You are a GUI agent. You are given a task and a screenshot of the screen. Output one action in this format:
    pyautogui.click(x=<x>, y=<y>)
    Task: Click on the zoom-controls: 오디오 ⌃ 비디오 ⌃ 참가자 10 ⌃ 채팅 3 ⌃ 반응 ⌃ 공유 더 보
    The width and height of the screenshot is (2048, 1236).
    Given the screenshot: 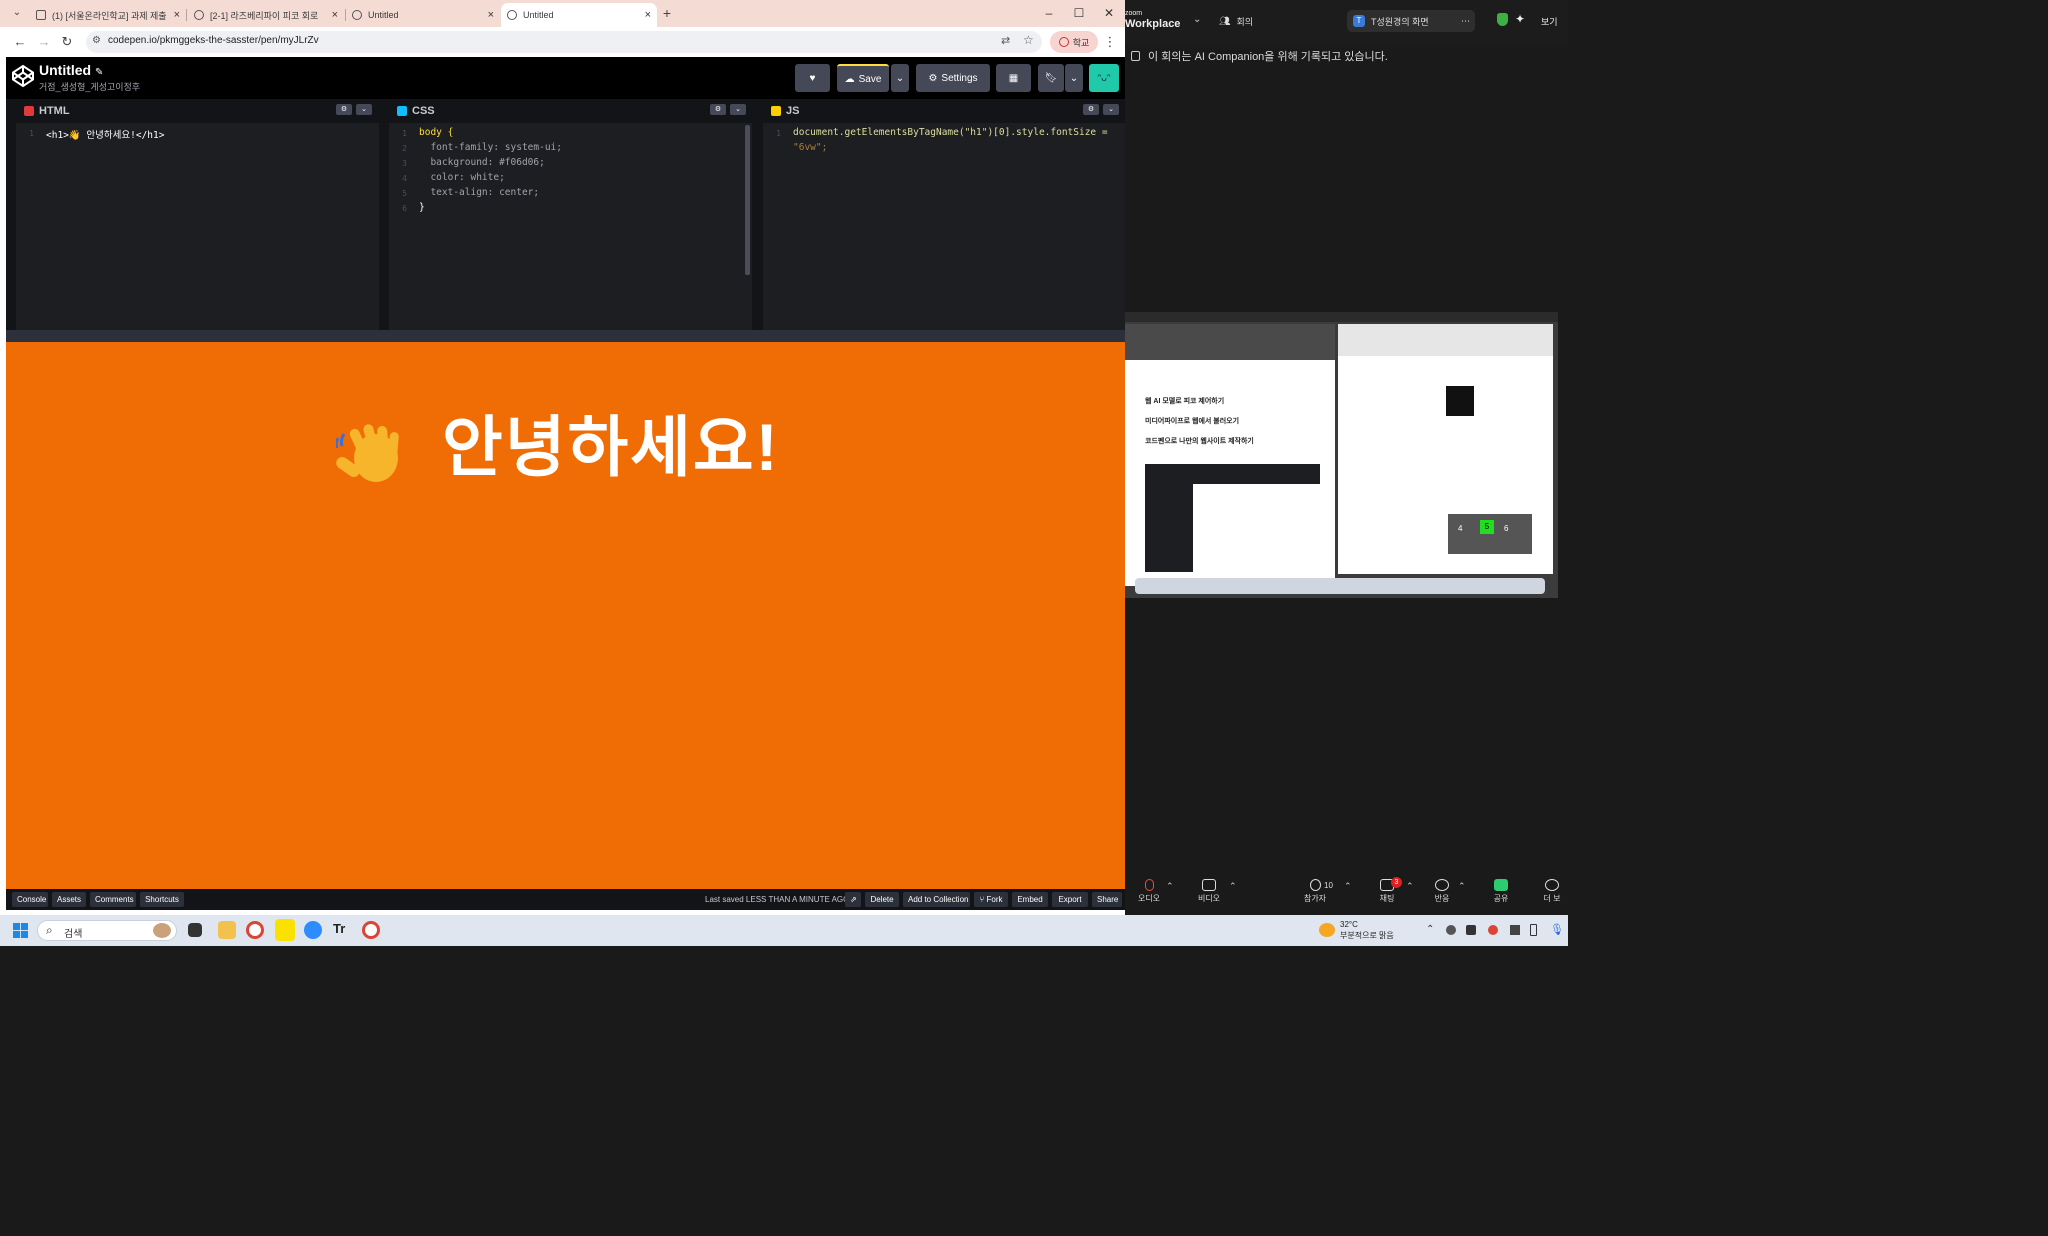 What is the action you would take?
    pyautogui.click(x=1346, y=894)
    